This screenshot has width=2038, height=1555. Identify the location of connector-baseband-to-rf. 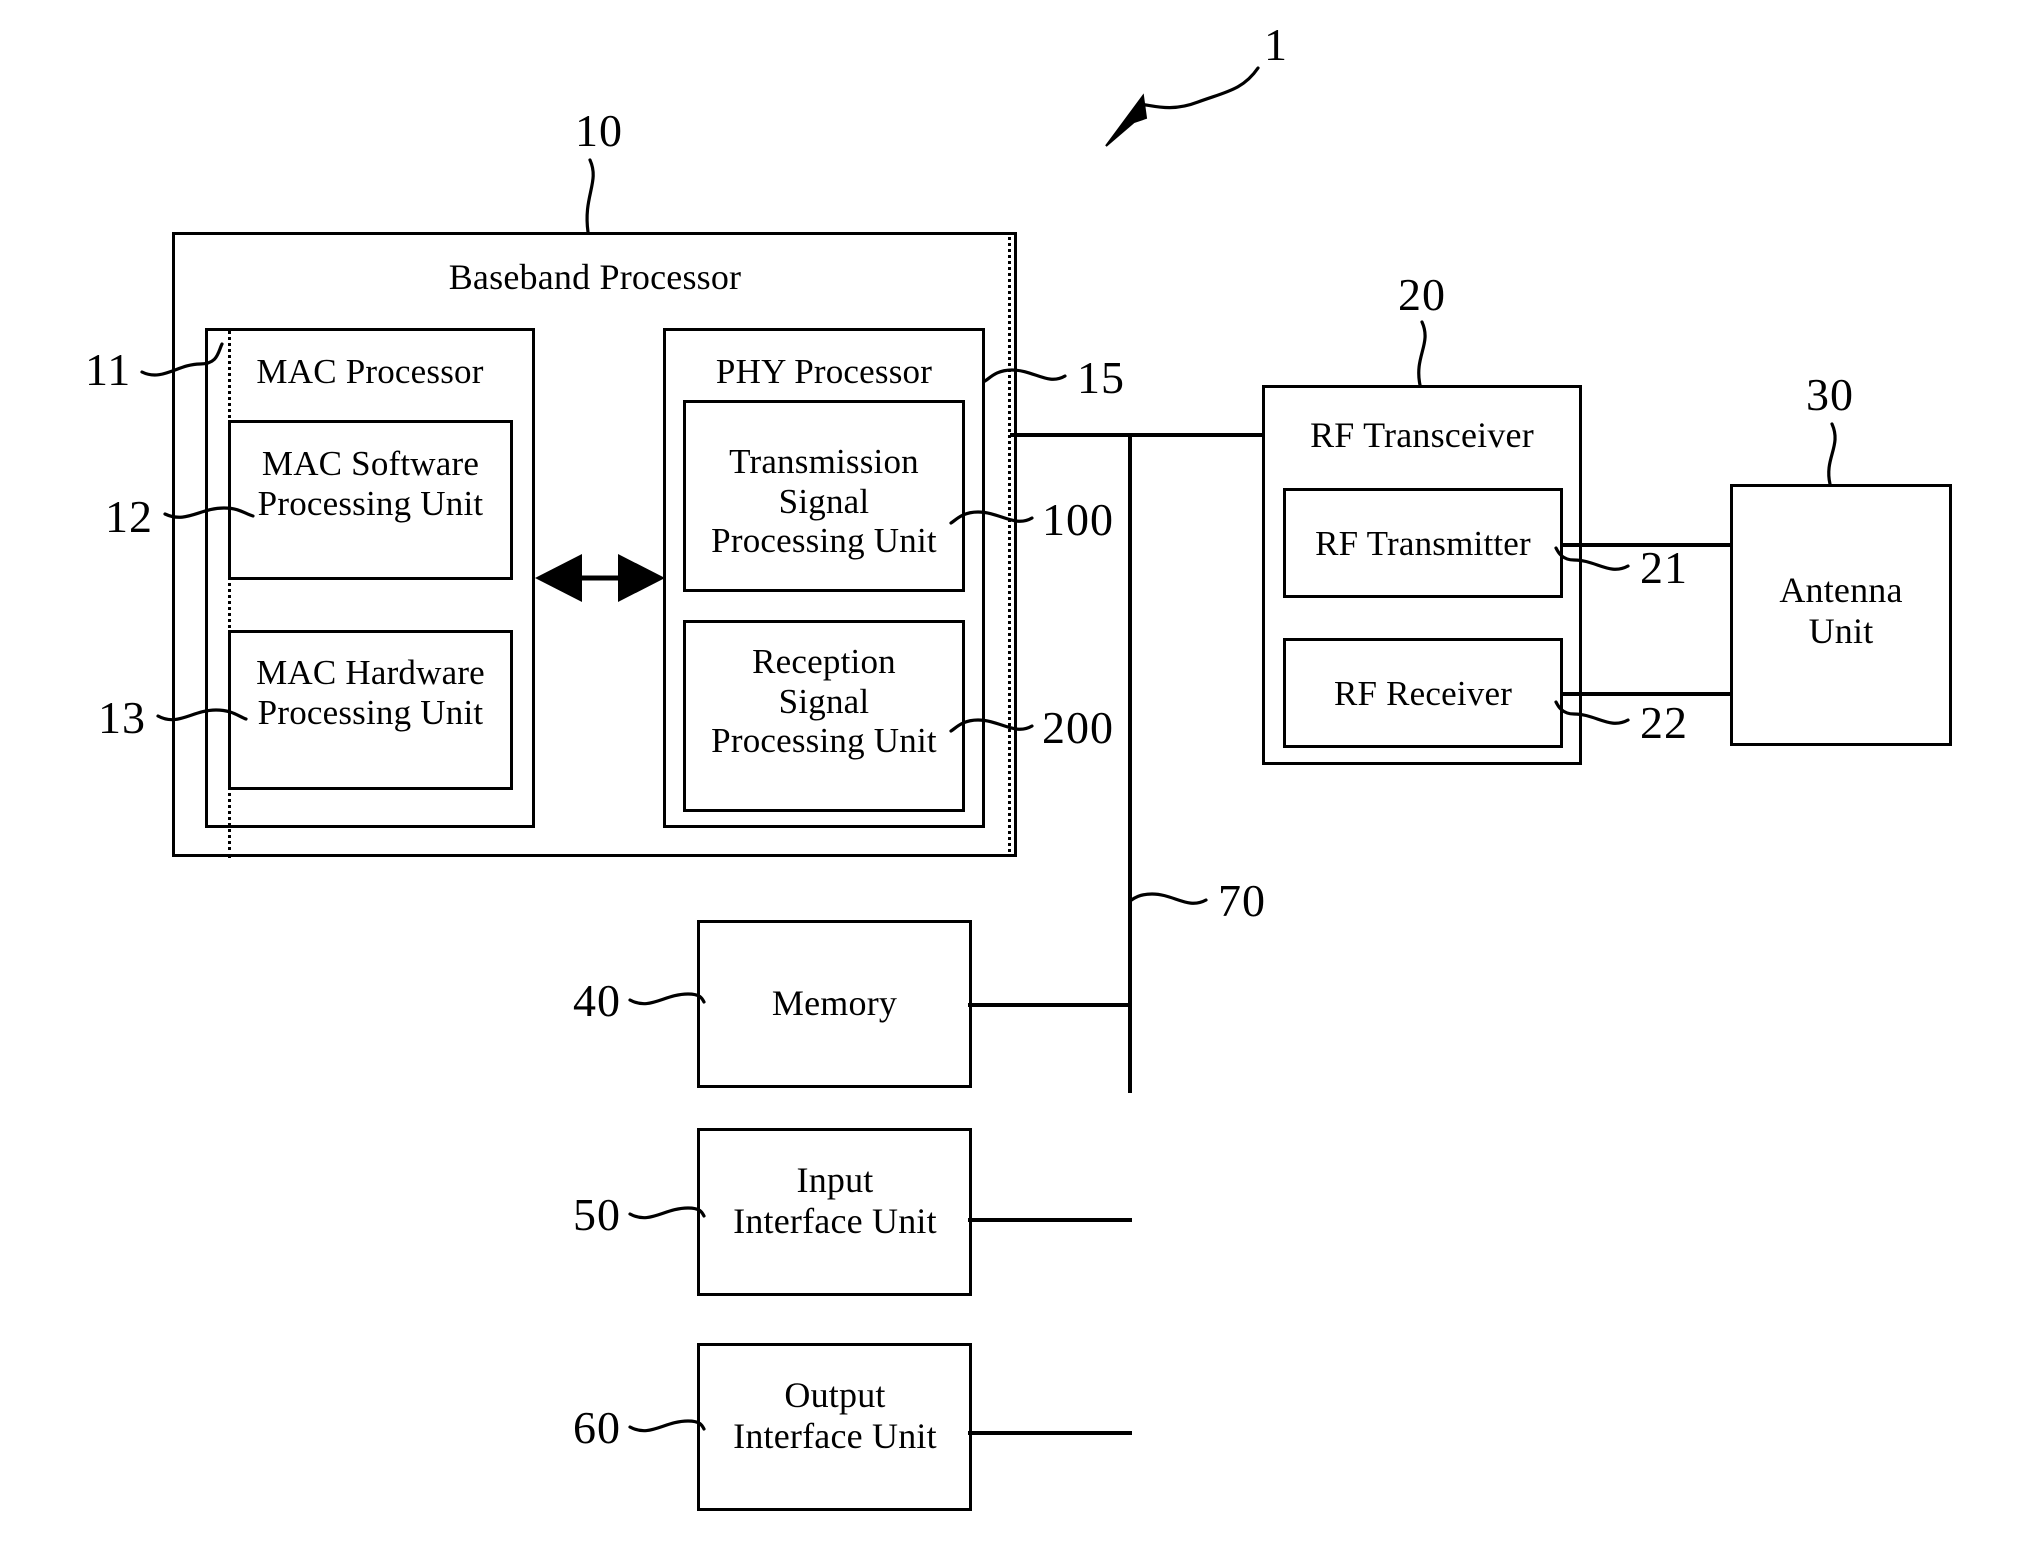
(1137, 435).